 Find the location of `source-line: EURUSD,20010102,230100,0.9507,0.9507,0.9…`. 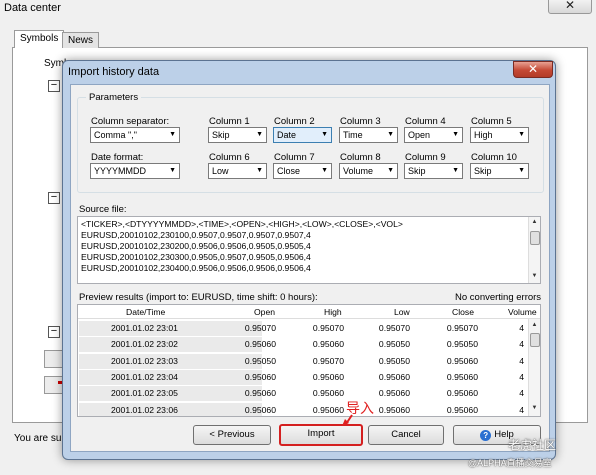

source-line: EURUSD,20010102,230100,0.9507,0.9507,0.9… is located at coordinates (196, 235).